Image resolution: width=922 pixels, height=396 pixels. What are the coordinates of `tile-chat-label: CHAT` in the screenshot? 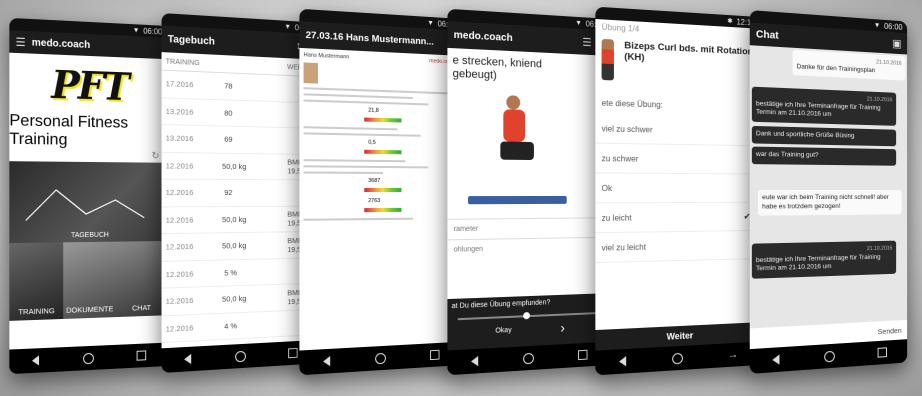 It's located at (142, 308).